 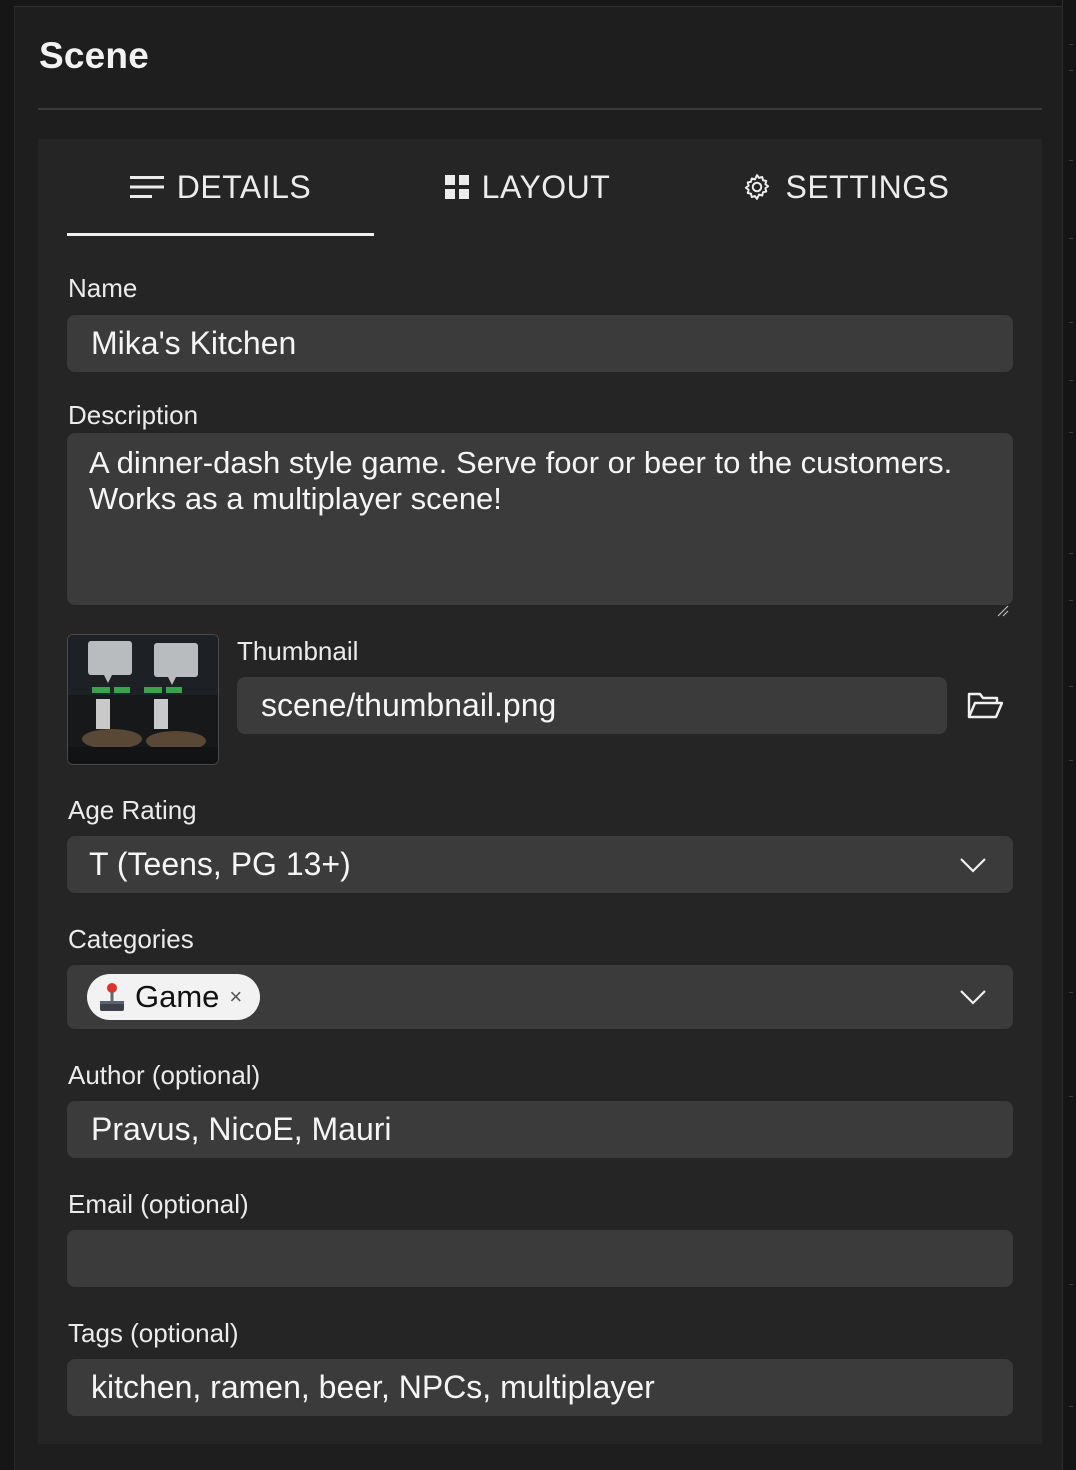 I want to click on author-value: Pravus, NicoE, Mauri, so click(x=241, y=1129).